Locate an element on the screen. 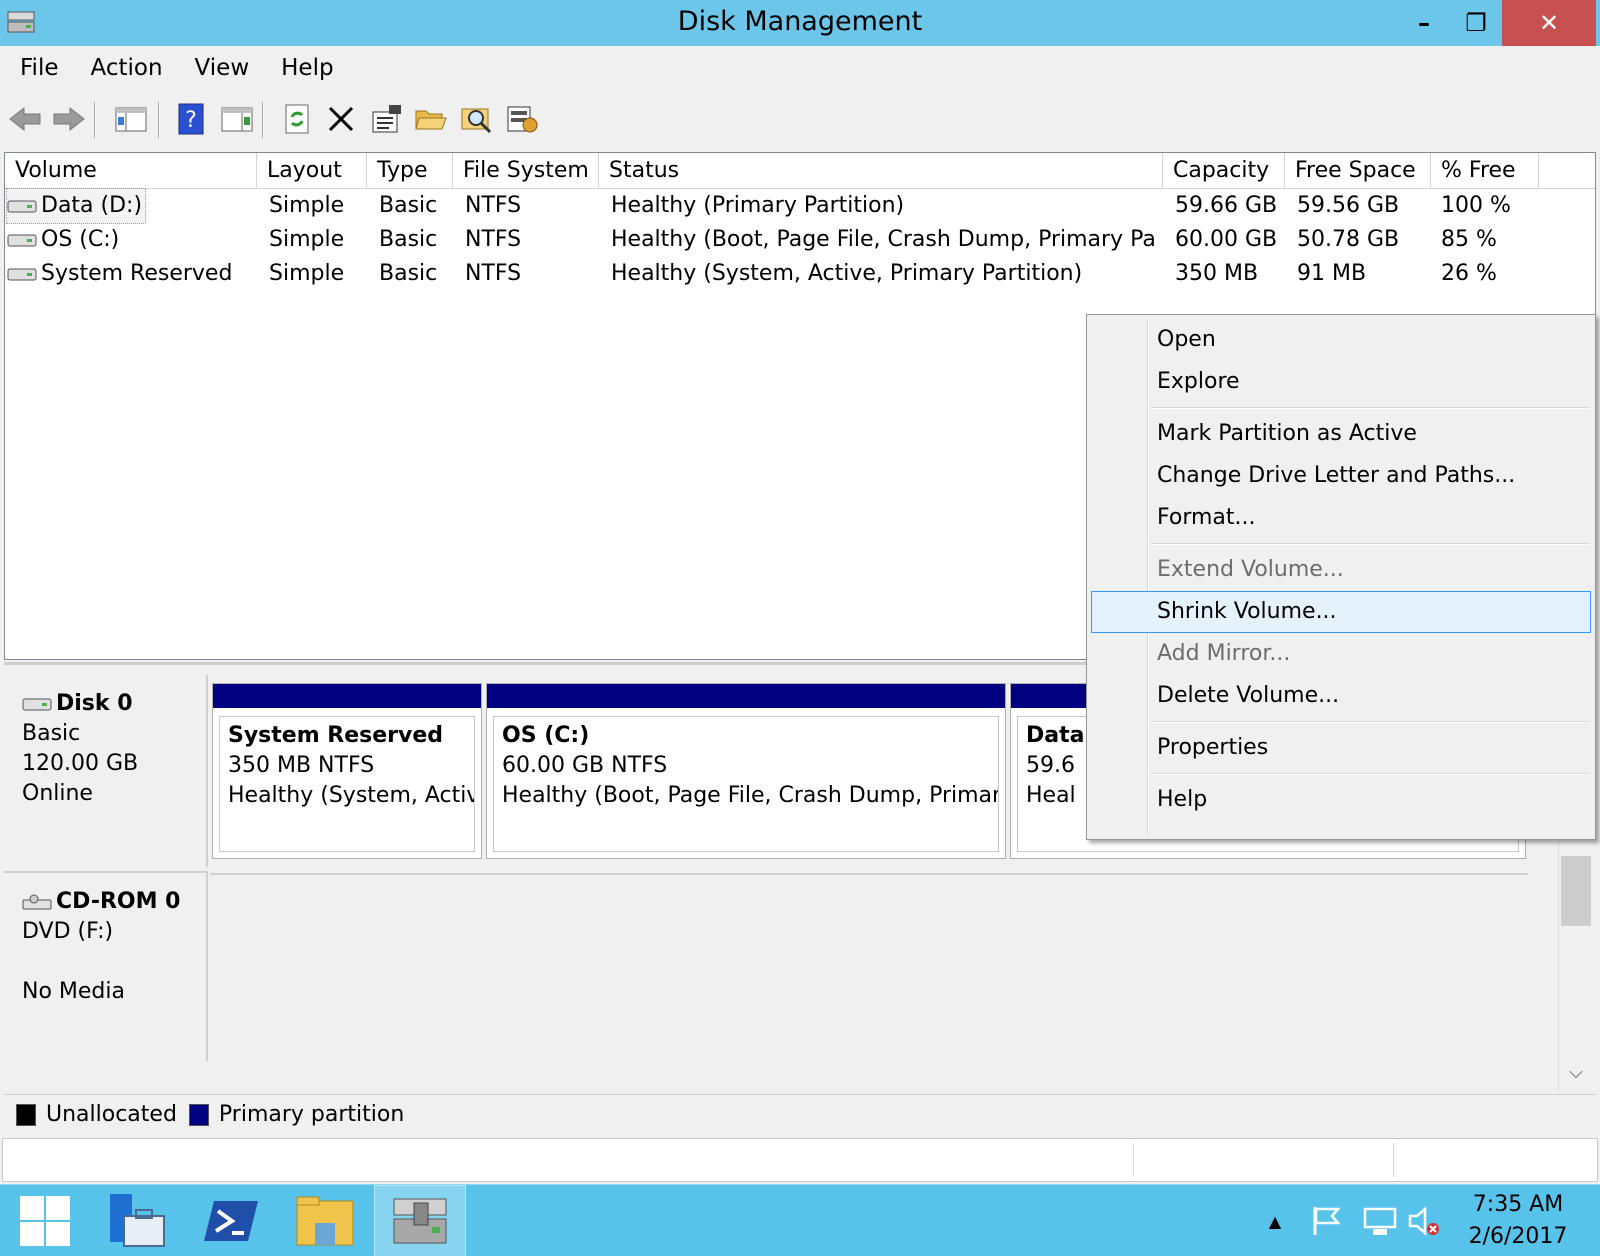  status-cell: Healthy (Primary Partition) is located at coordinates (758, 205).